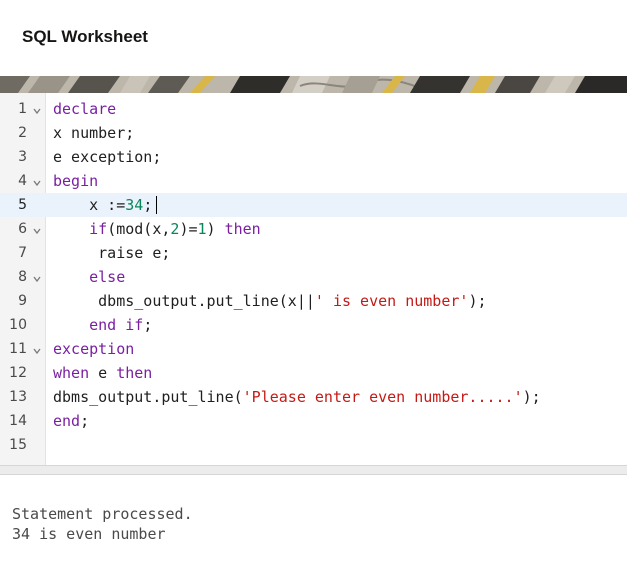  Describe the element at coordinates (313, 205) in the screenshot. I see `code-line: 5 x :=34;` at that location.